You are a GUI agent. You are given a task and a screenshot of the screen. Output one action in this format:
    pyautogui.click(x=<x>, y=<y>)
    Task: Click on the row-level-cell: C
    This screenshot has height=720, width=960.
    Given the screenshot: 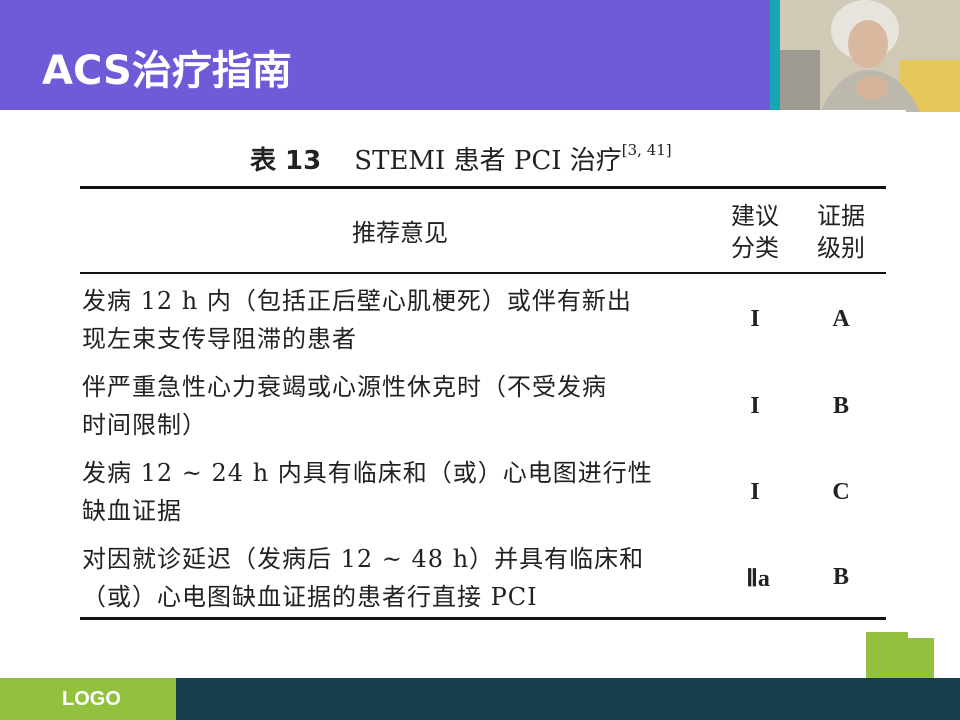 What is the action you would take?
    pyautogui.click(x=841, y=492)
    